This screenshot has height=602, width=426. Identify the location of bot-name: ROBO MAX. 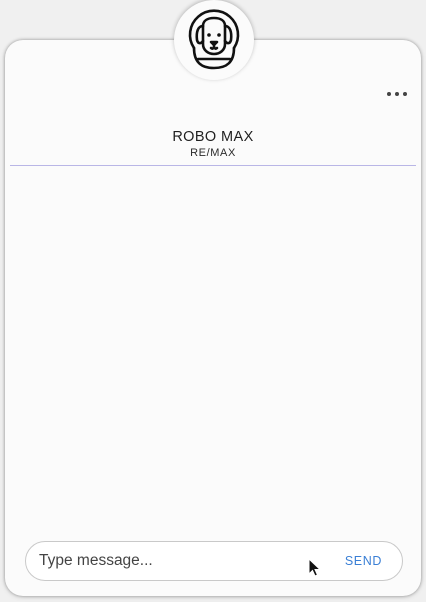
(213, 137).